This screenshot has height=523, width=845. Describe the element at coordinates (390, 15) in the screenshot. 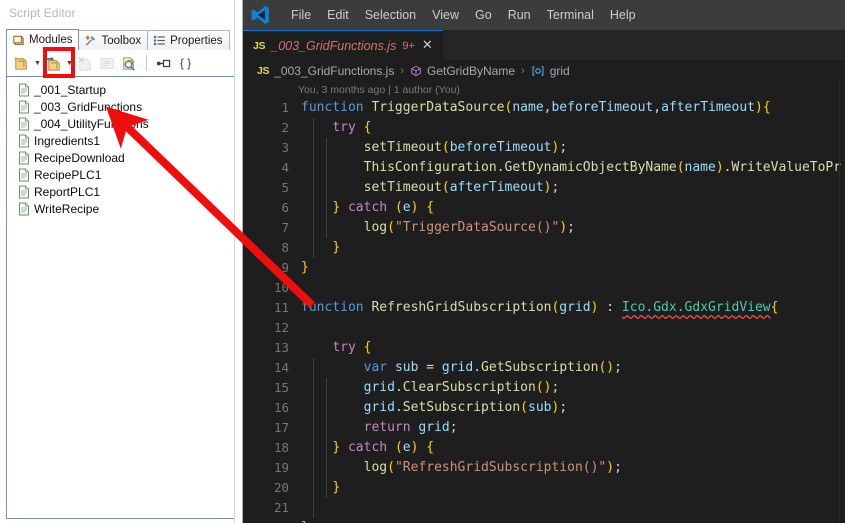

I see `menu-selection: Selection` at that location.